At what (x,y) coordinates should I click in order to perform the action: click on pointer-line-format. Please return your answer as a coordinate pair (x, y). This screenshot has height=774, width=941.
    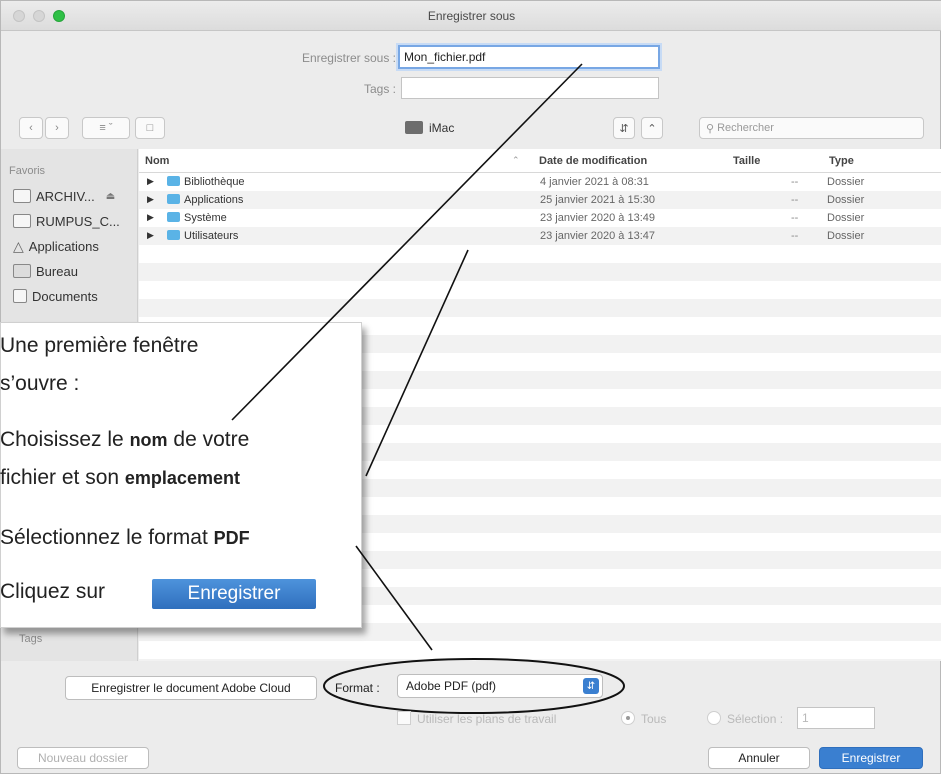
    Looking at the image, I should click on (394, 598).